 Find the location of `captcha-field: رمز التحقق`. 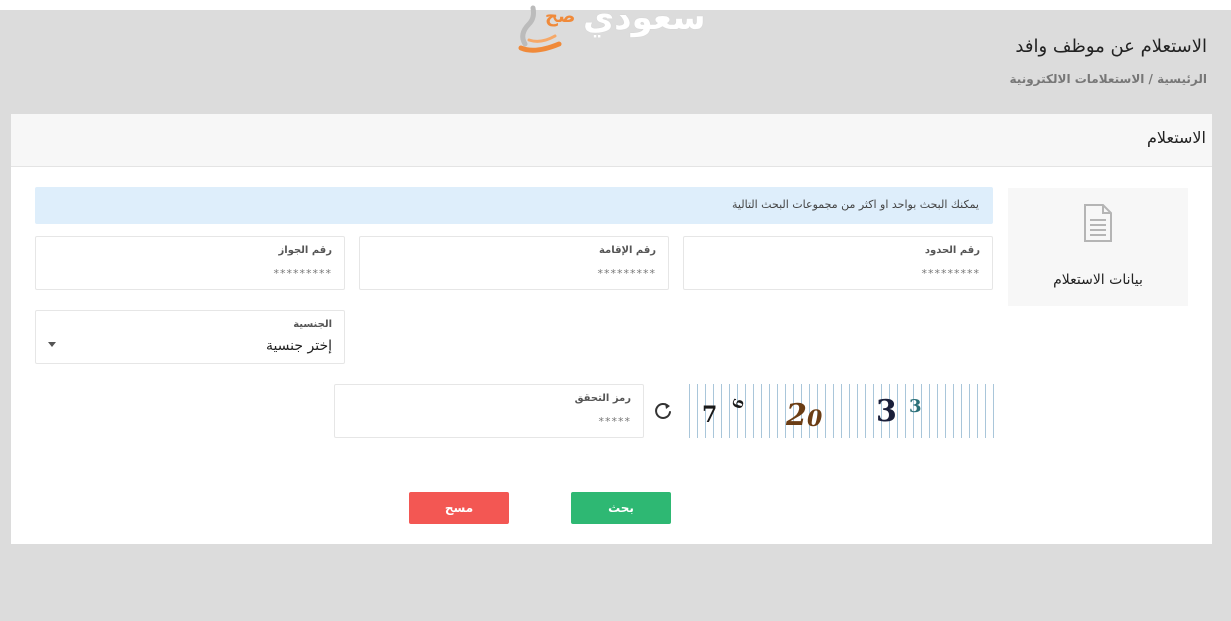

captcha-field: رمز التحقق is located at coordinates (489, 411).